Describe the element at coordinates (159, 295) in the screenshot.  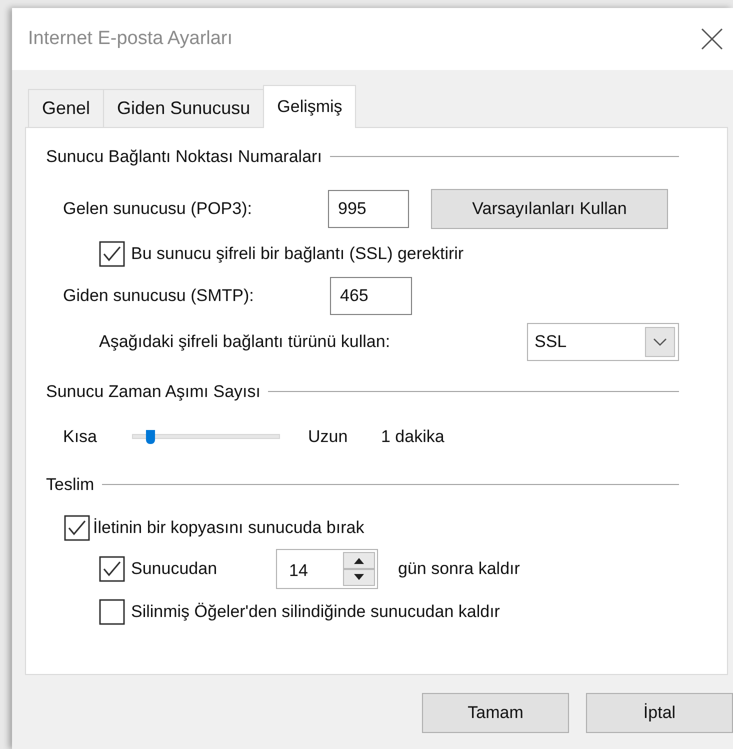
I see `field-label: Giden sunucusu (SMTP):` at that location.